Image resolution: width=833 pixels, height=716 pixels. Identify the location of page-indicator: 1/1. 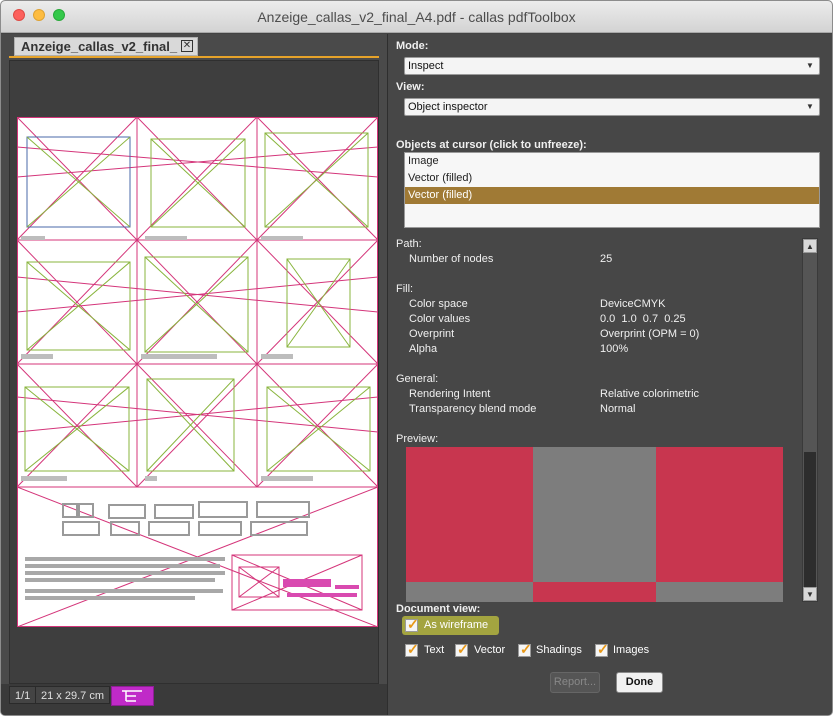
(23, 695).